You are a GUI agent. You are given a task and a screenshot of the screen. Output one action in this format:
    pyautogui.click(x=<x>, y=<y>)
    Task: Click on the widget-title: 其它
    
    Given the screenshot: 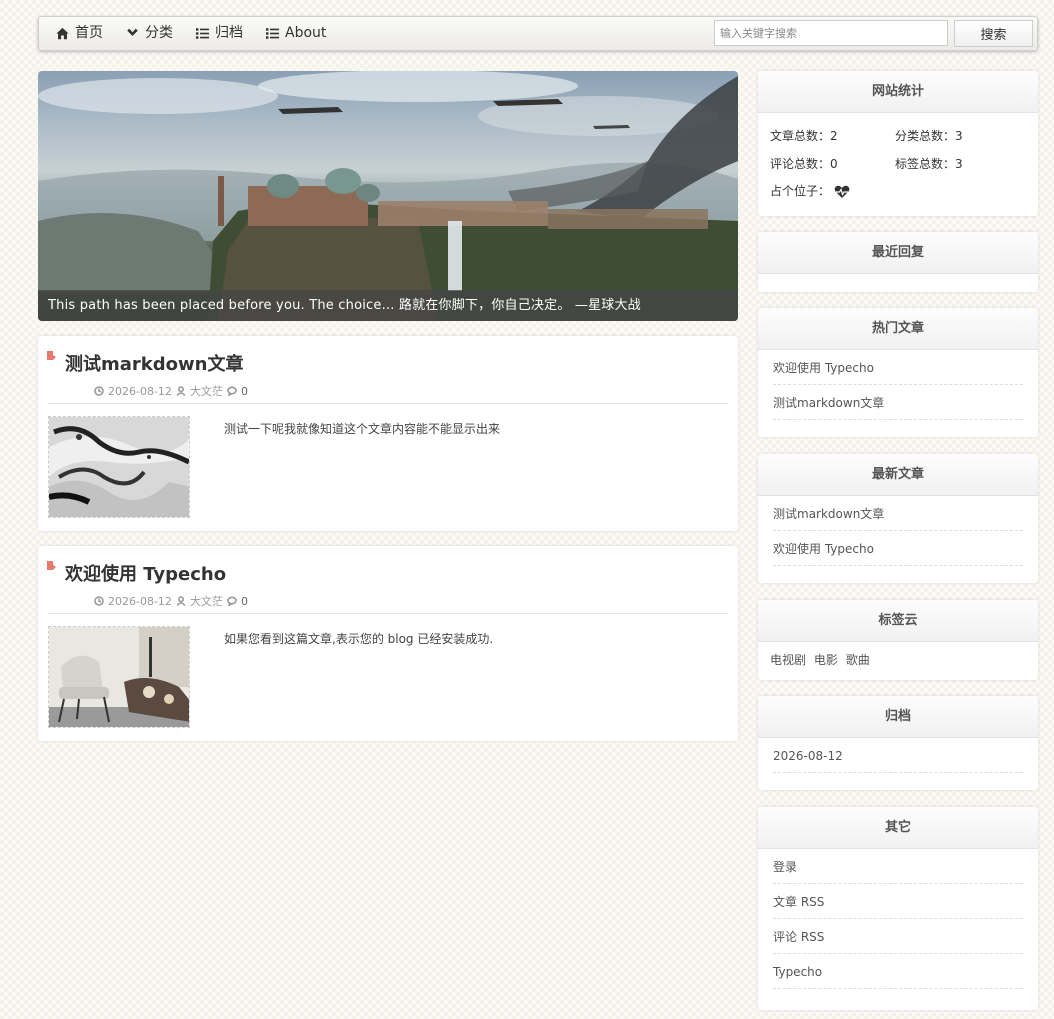 What is the action you would take?
    pyautogui.click(x=898, y=828)
    